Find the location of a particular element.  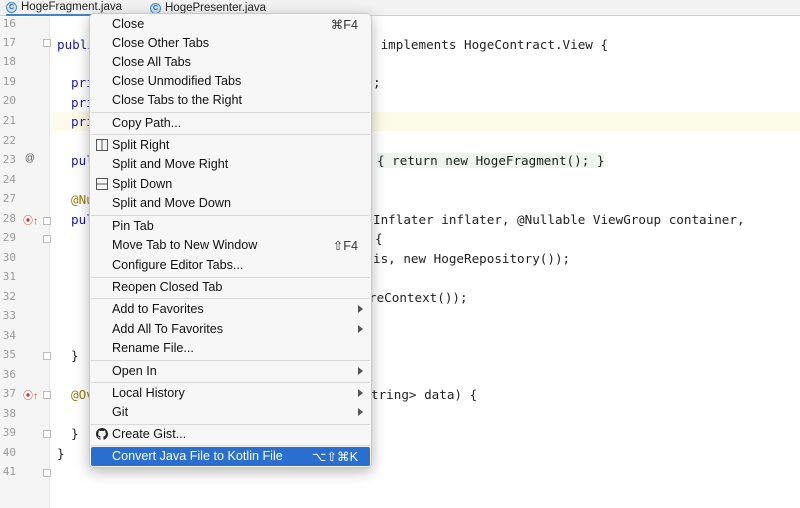

menu-item-label: Close All Tabs is located at coordinates (151, 62).